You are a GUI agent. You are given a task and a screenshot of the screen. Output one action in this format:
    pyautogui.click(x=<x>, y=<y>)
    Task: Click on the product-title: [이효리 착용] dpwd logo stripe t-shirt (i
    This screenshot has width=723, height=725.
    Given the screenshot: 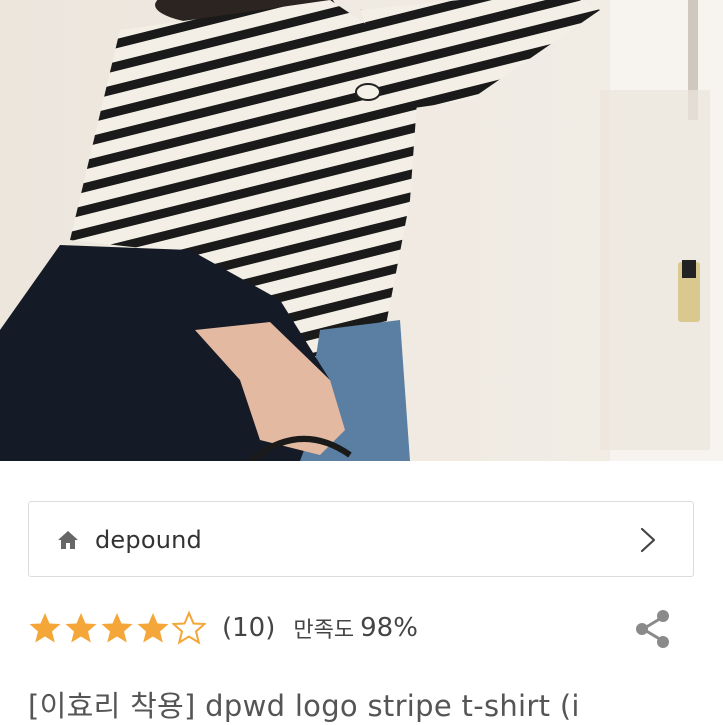 What is the action you would take?
    pyautogui.click(x=304, y=706)
    